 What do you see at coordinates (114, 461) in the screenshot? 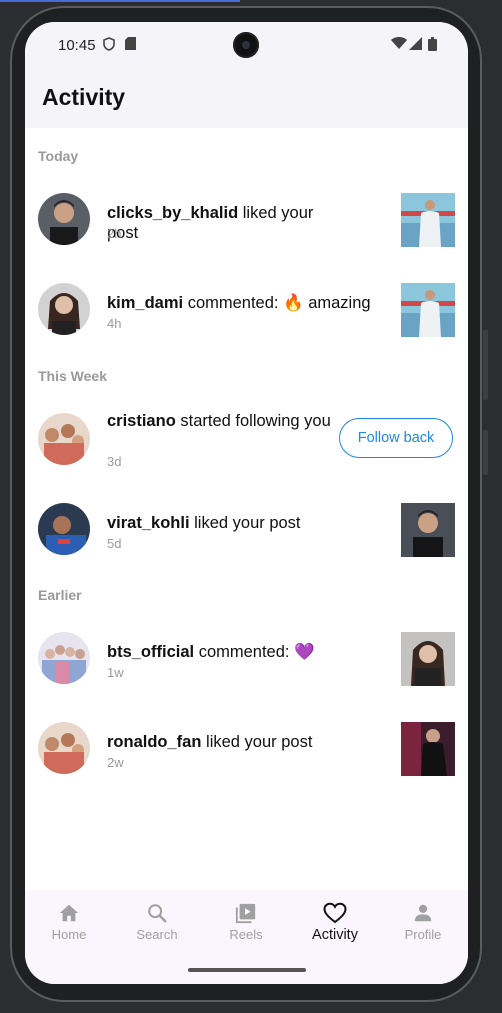
I see `timestamp: 3d` at bounding box center [114, 461].